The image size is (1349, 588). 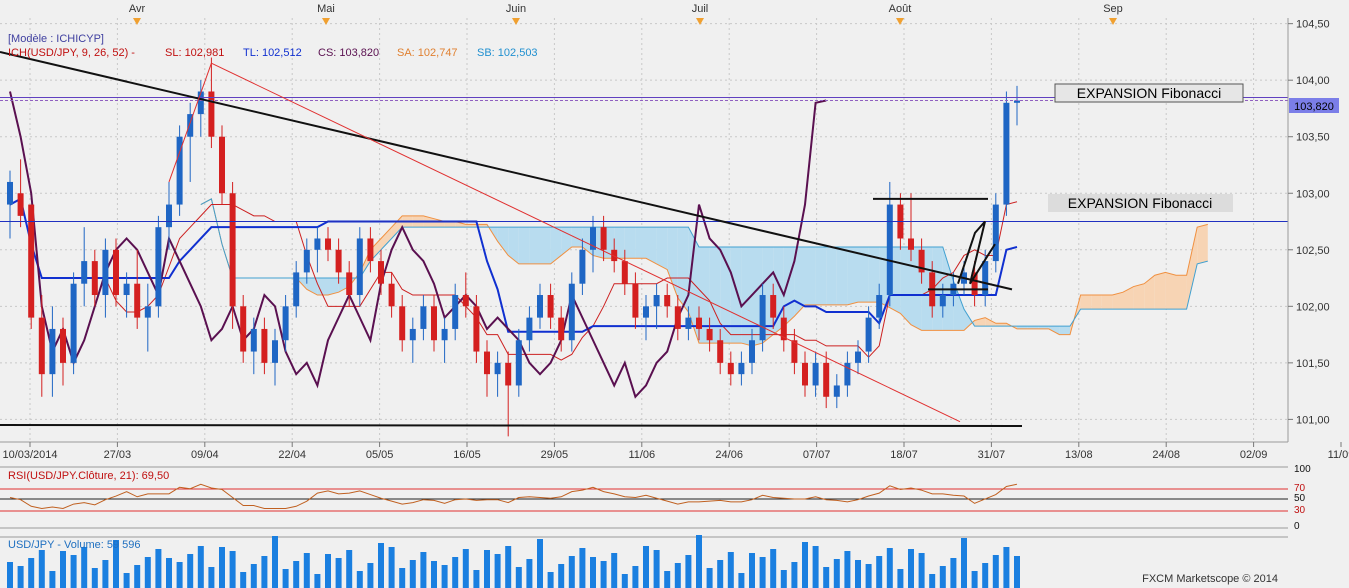 What do you see at coordinates (1313, 194) in the screenshot?
I see `price-label: 103,00` at bounding box center [1313, 194].